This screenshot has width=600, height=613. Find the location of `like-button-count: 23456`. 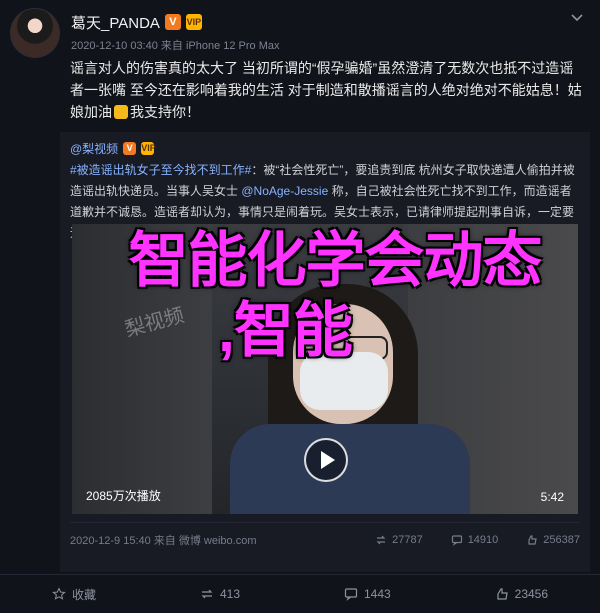

like-button-count: 23456 is located at coordinates (531, 594).